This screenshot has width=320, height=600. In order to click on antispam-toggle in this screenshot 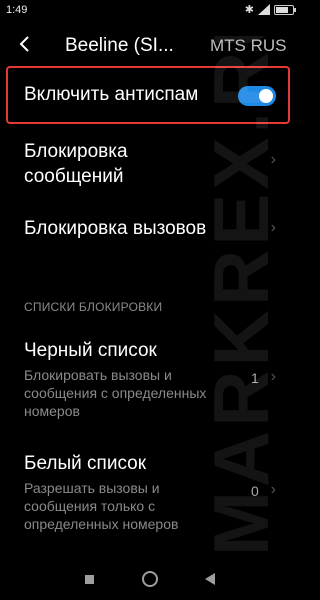, I will do `click(257, 96)`.